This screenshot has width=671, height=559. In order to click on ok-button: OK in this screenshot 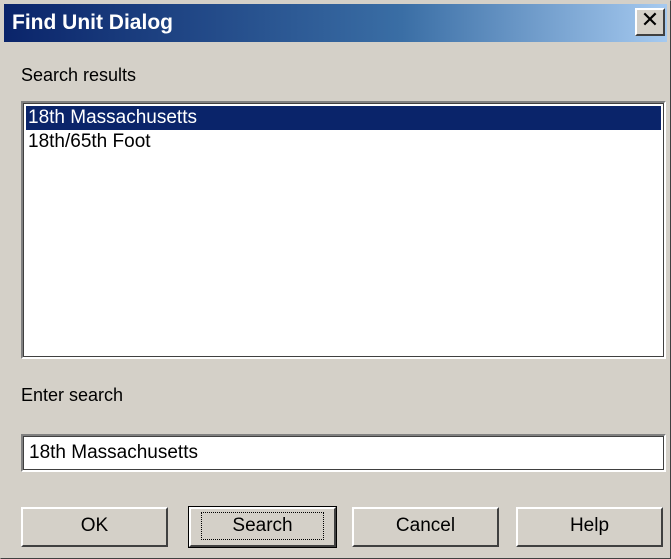, I will do `click(94, 527)`.